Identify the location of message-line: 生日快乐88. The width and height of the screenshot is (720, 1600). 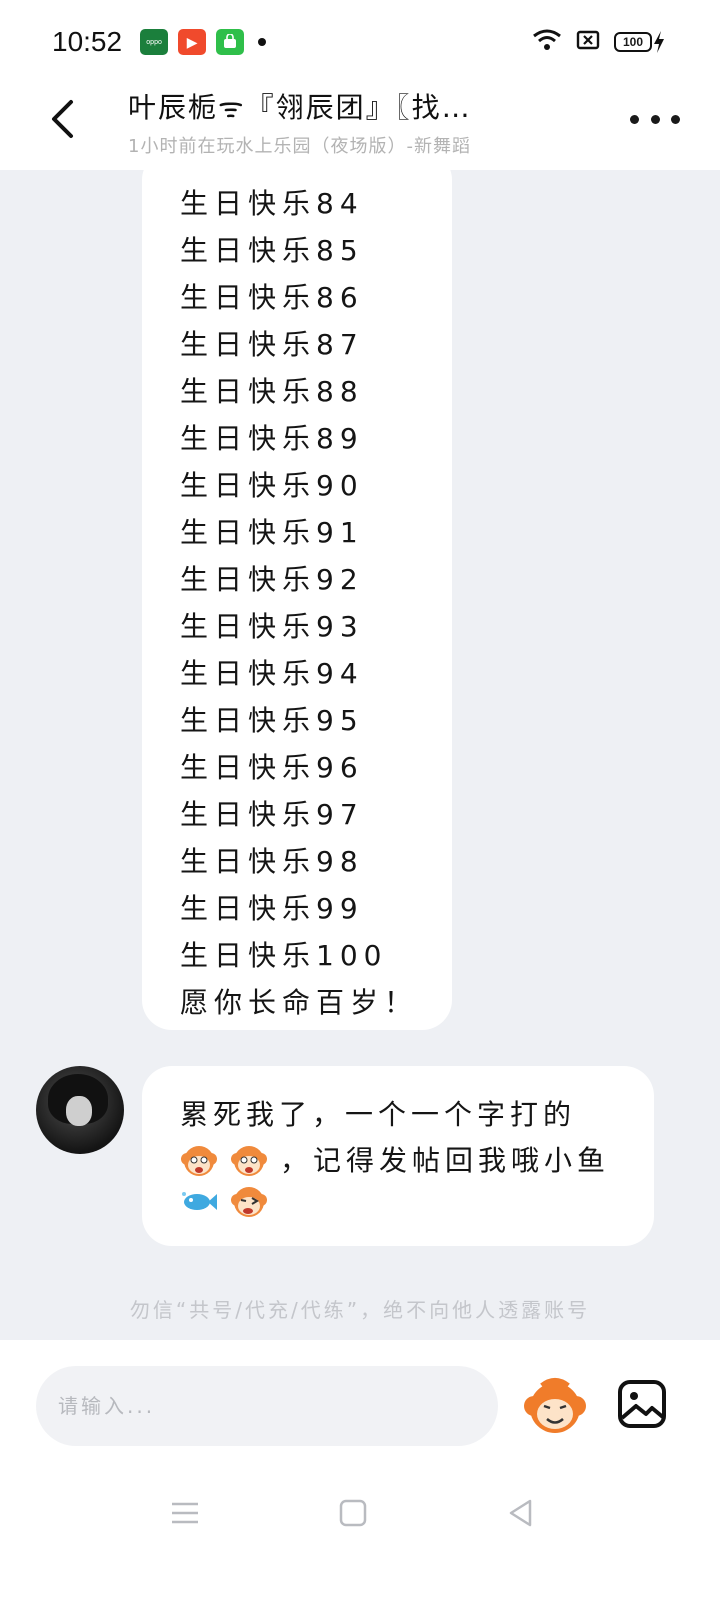
(272, 391).